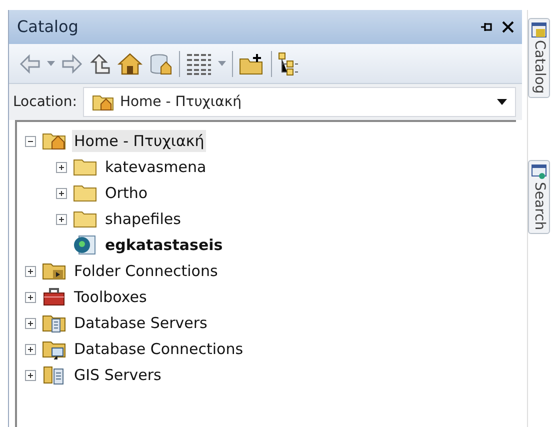  I want to click on home-icon, so click(130, 64).